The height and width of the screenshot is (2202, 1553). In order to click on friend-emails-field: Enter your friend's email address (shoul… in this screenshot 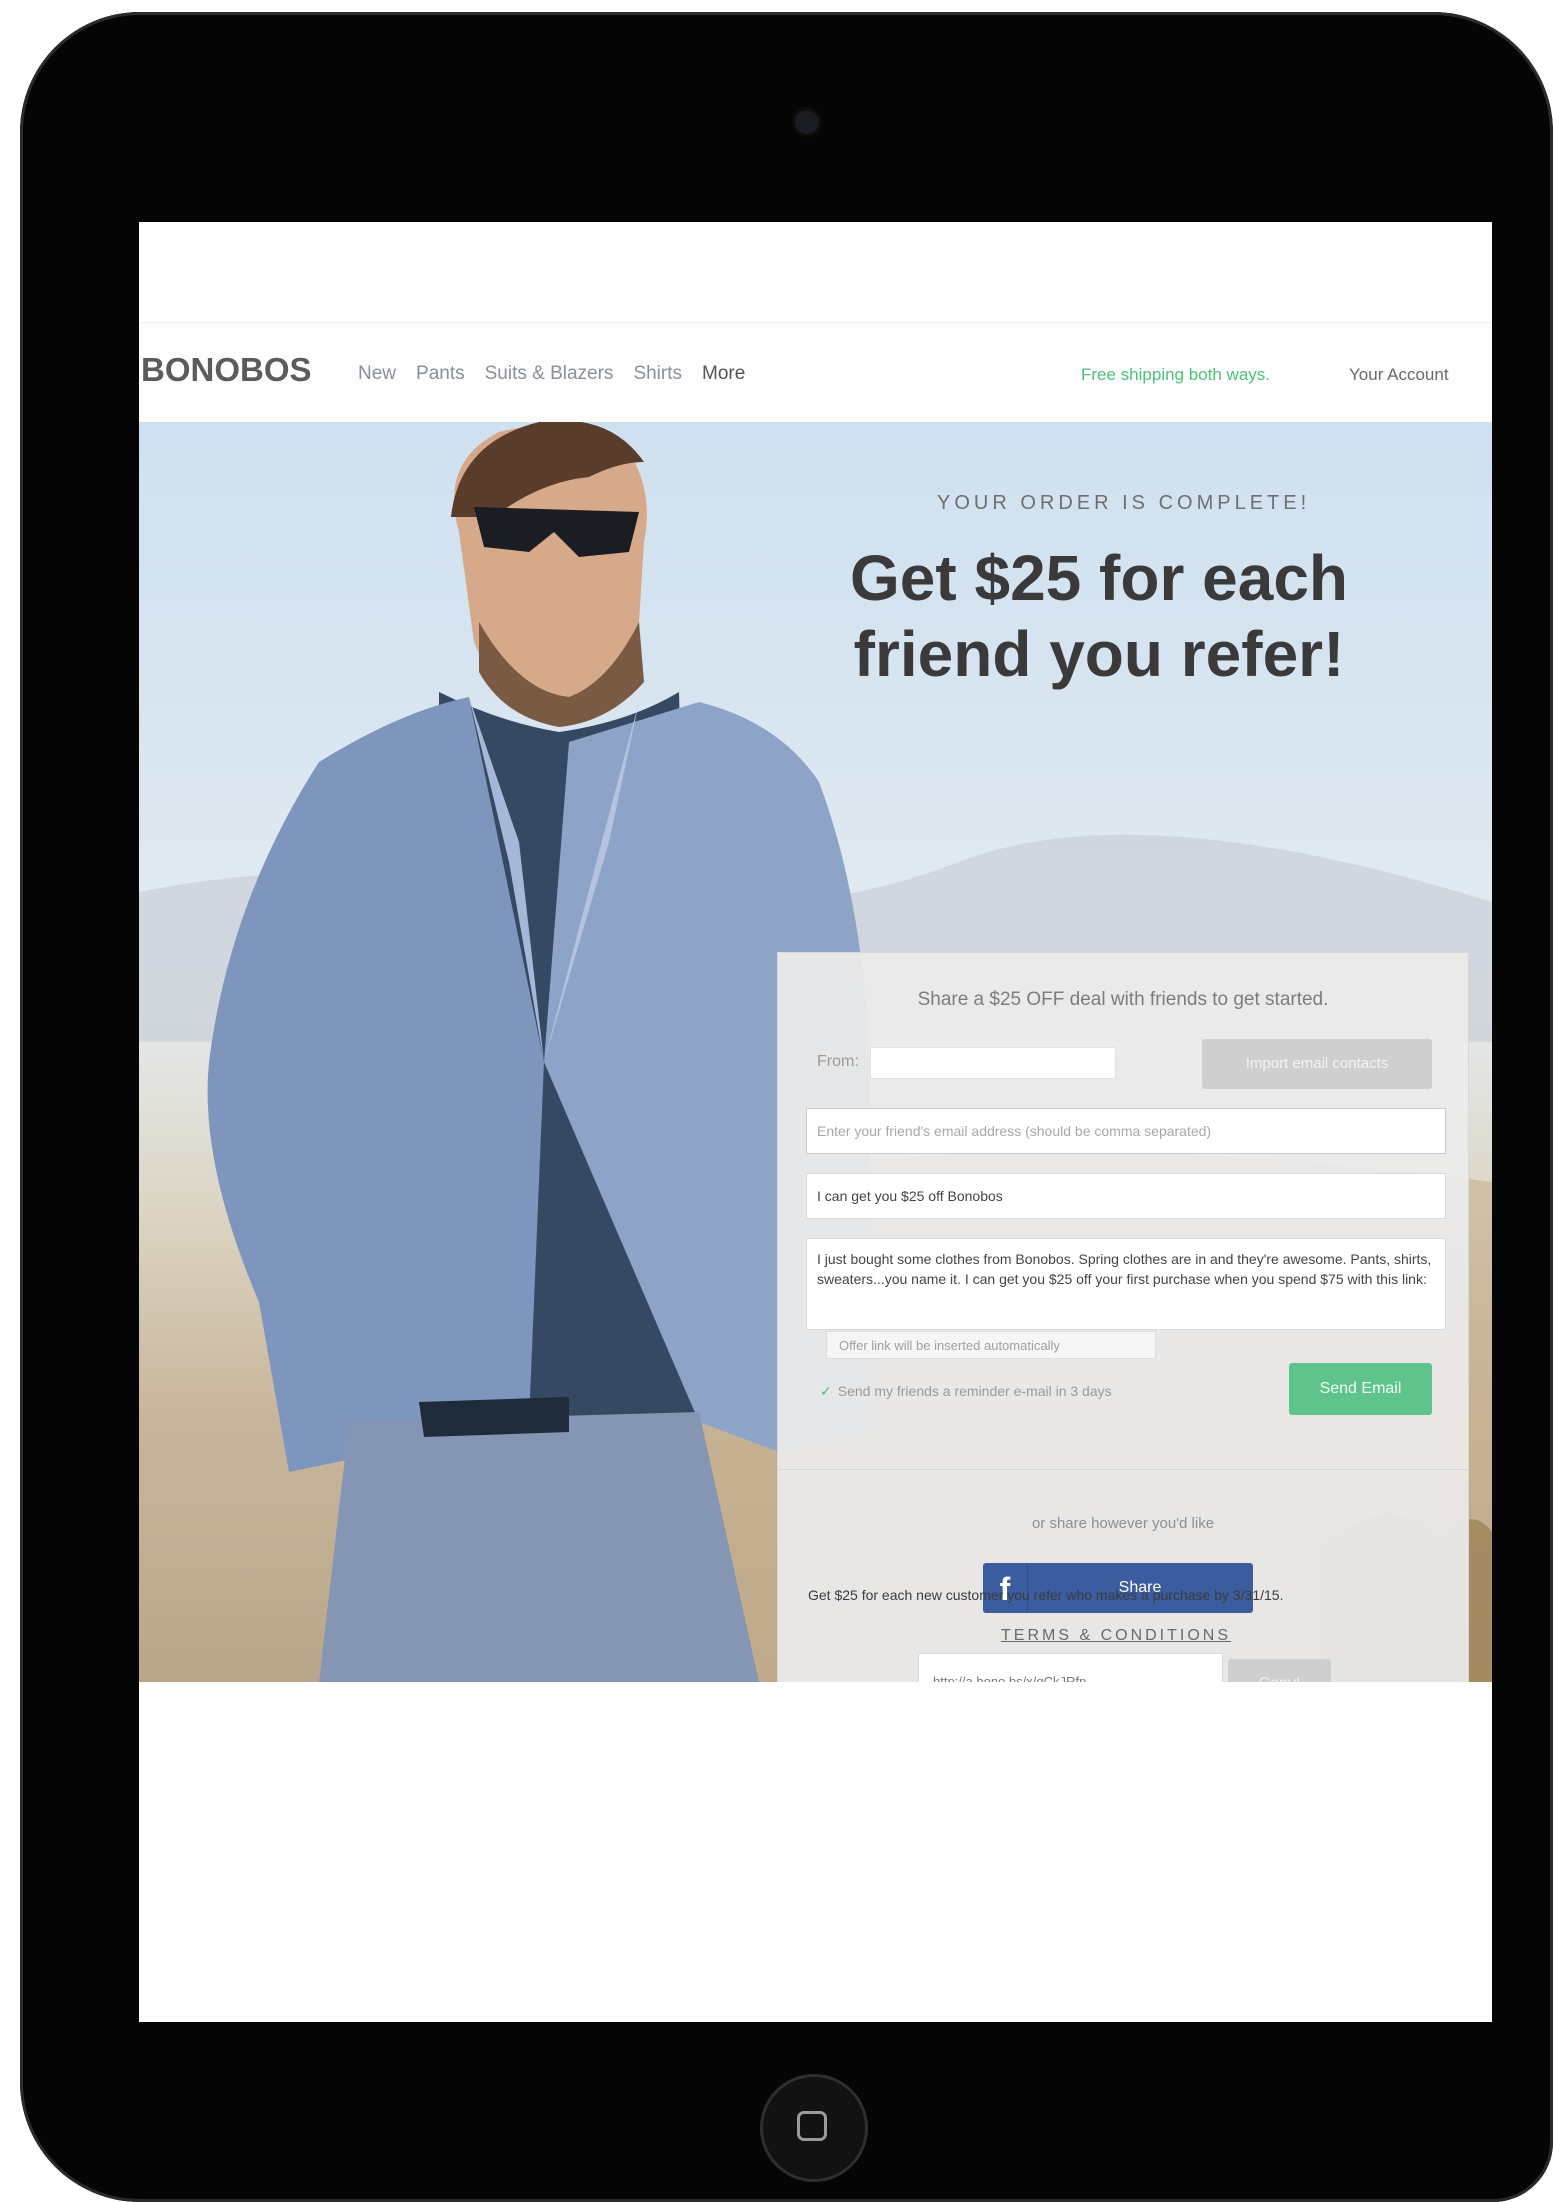, I will do `click(1126, 1131)`.